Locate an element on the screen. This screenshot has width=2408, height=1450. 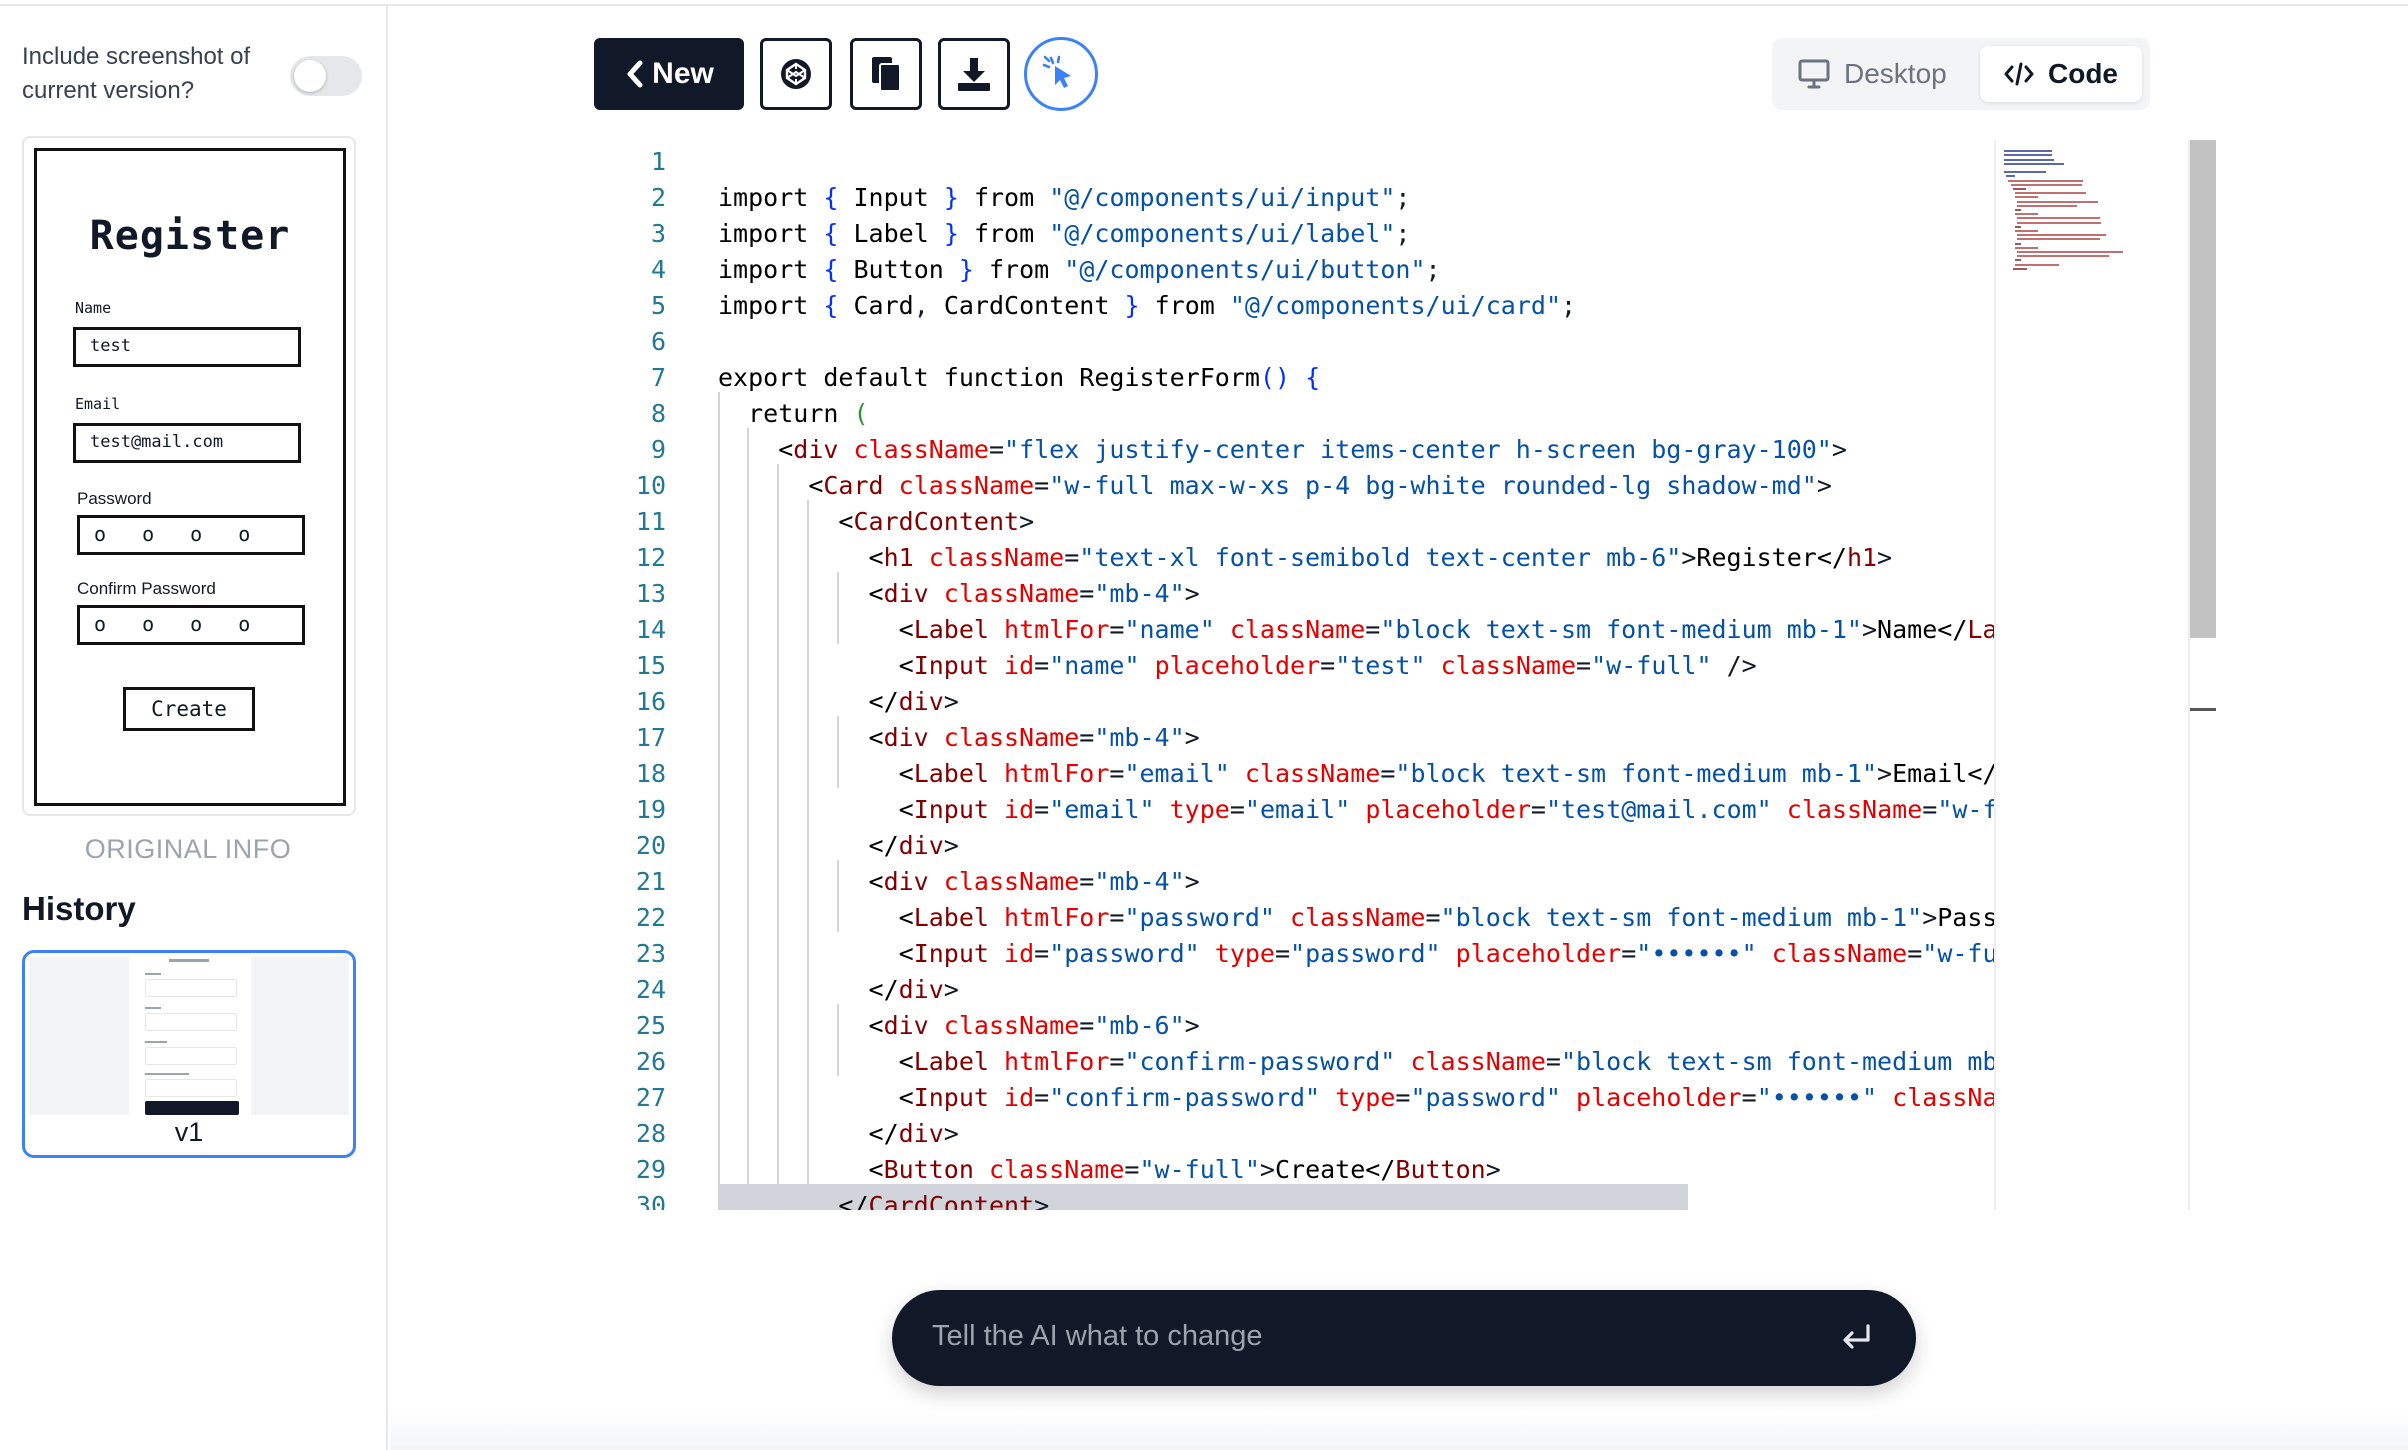
history-title: History is located at coordinates (79, 908).